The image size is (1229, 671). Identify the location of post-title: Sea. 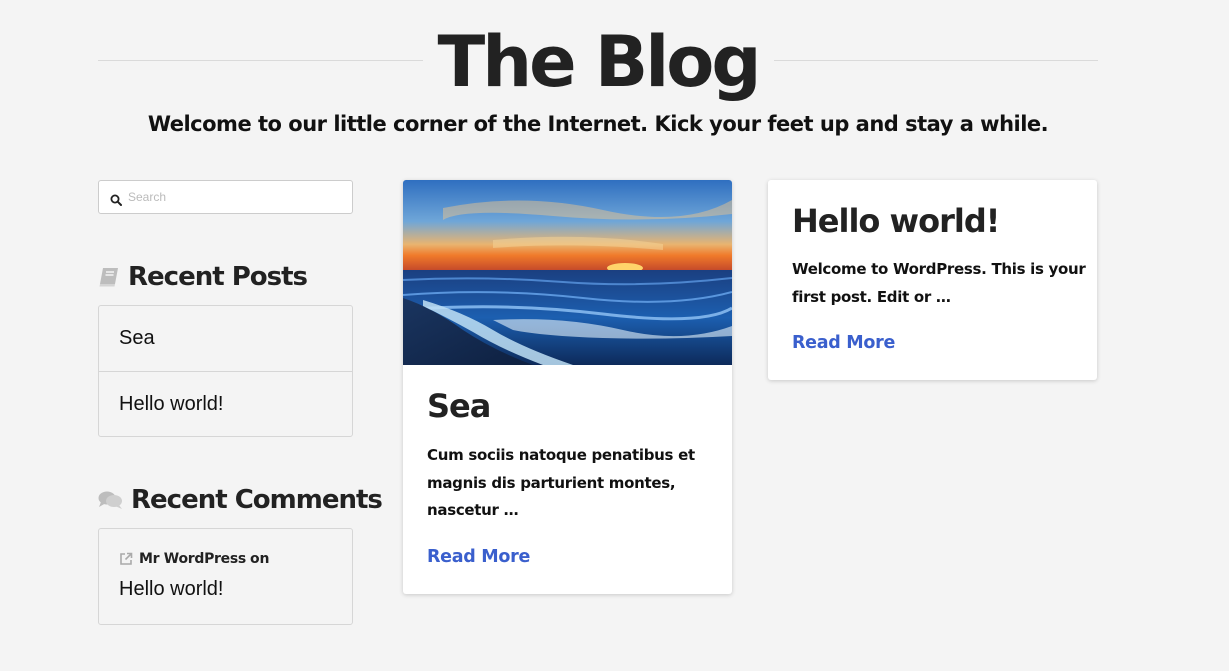
(459, 406).